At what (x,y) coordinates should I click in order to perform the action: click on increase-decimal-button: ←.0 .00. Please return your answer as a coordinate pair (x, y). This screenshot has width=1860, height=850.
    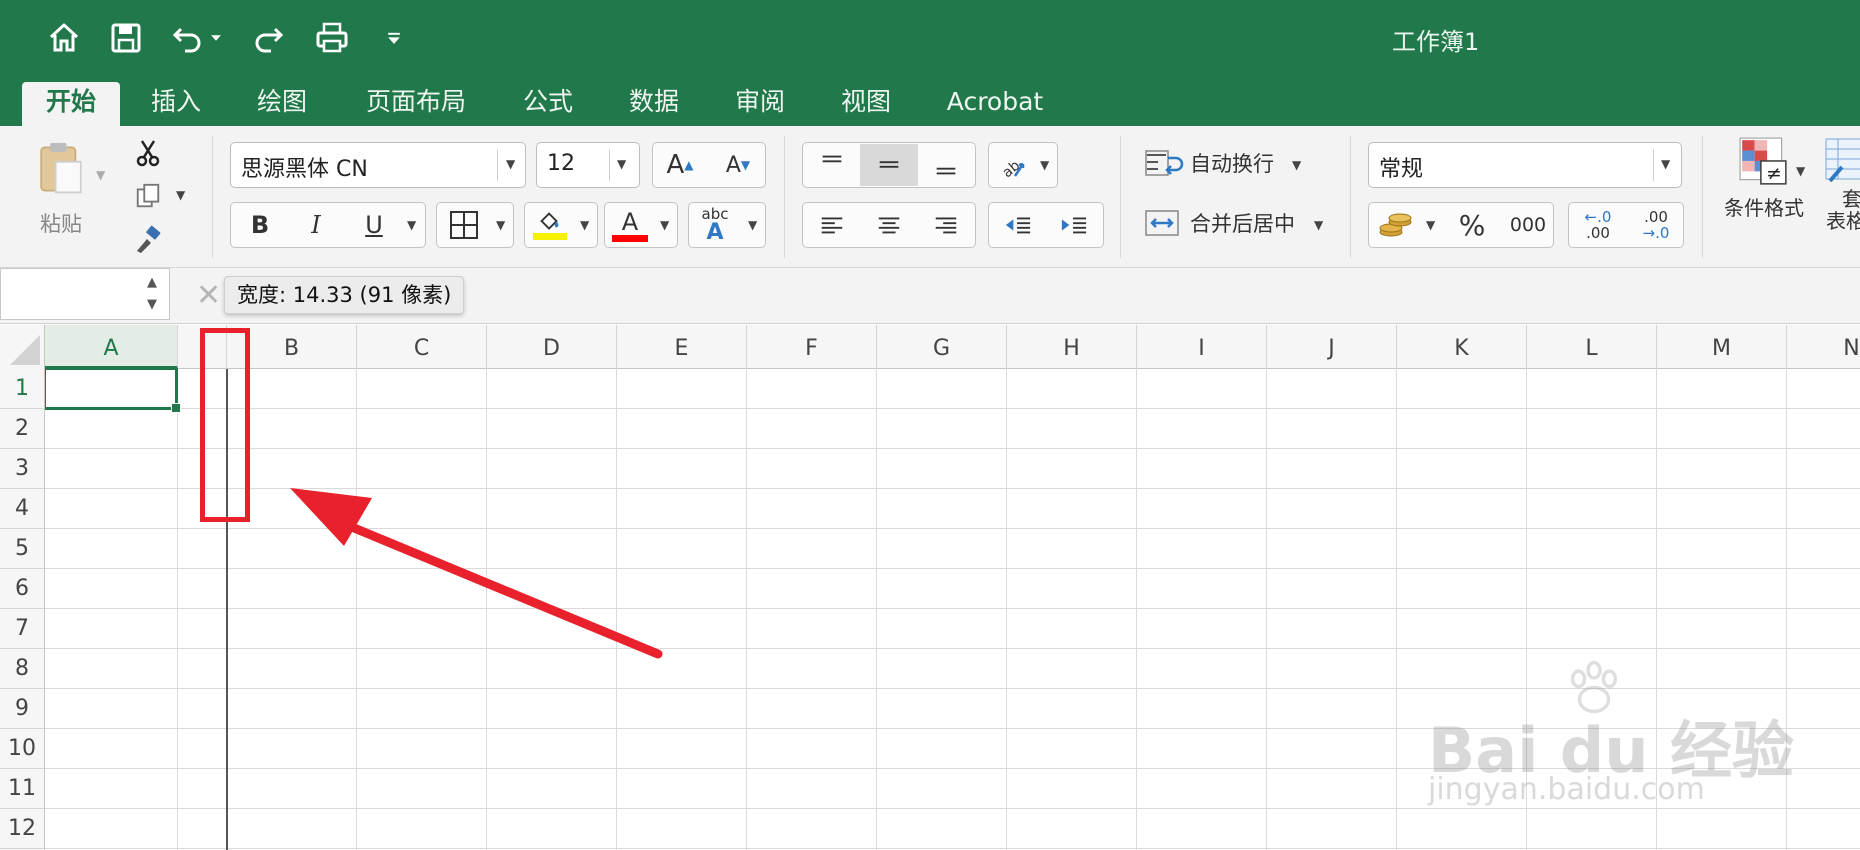
    Looking at the image, I should click on (1598, 225).